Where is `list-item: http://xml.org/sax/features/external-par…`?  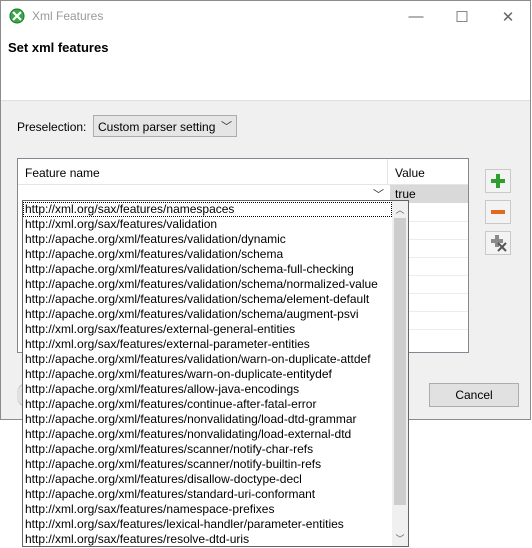 list-item: http://xml.org/sax/features/external-par… is located at coordinates (207, 344).